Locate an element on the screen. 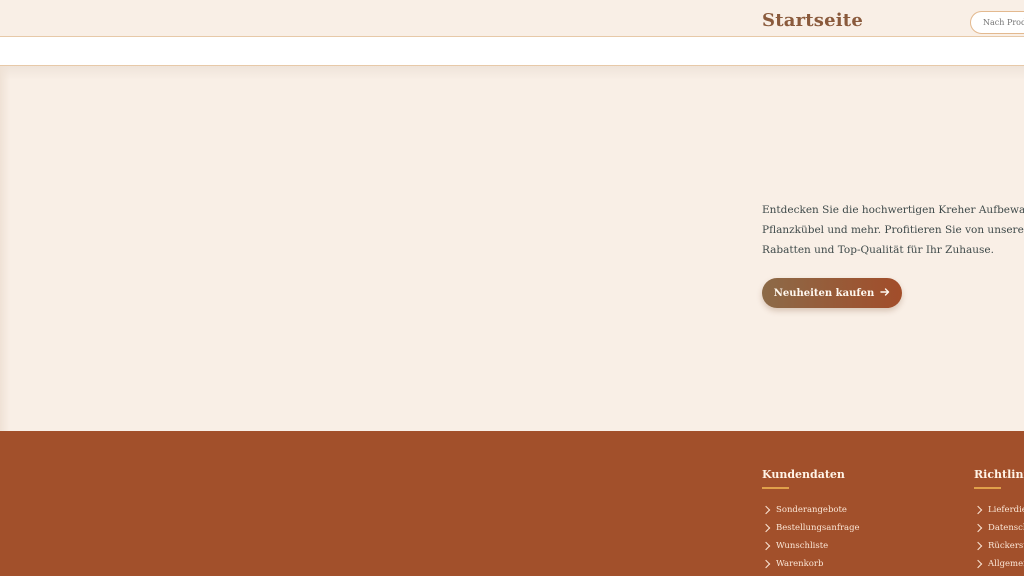 The width and height of the screenshot is (1024, 576). footer-link-label: Bestellungsanfrage is located at coordinates (818, 528).